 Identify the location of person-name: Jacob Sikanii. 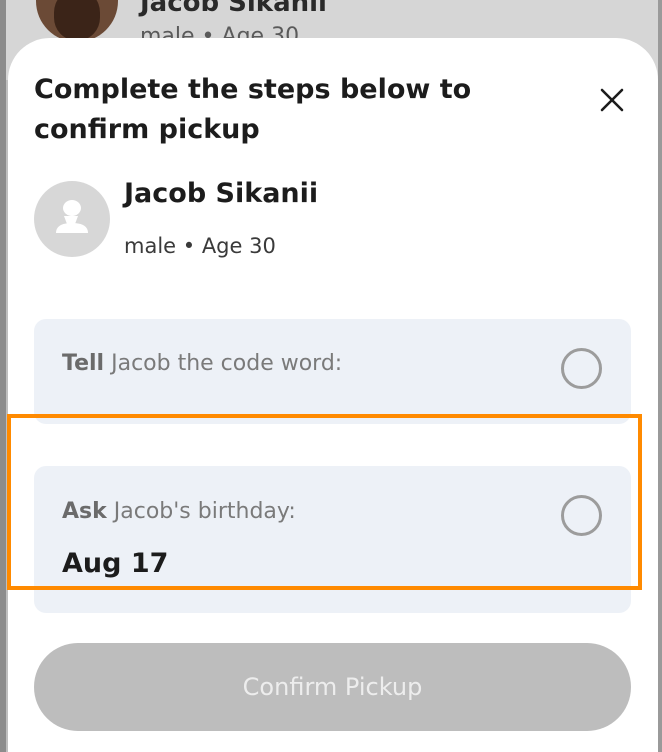
(221, 193).